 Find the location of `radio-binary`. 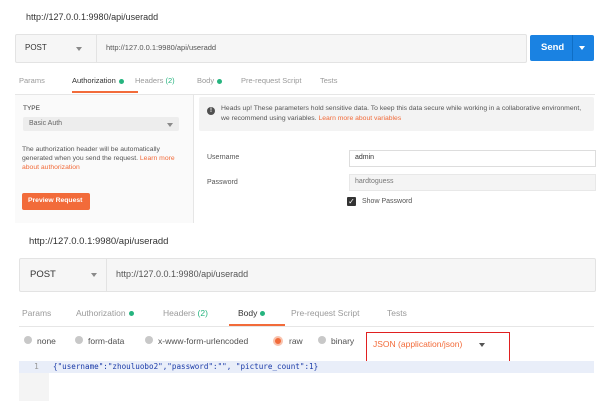

radio-binary is located at coordinates (322, 340).